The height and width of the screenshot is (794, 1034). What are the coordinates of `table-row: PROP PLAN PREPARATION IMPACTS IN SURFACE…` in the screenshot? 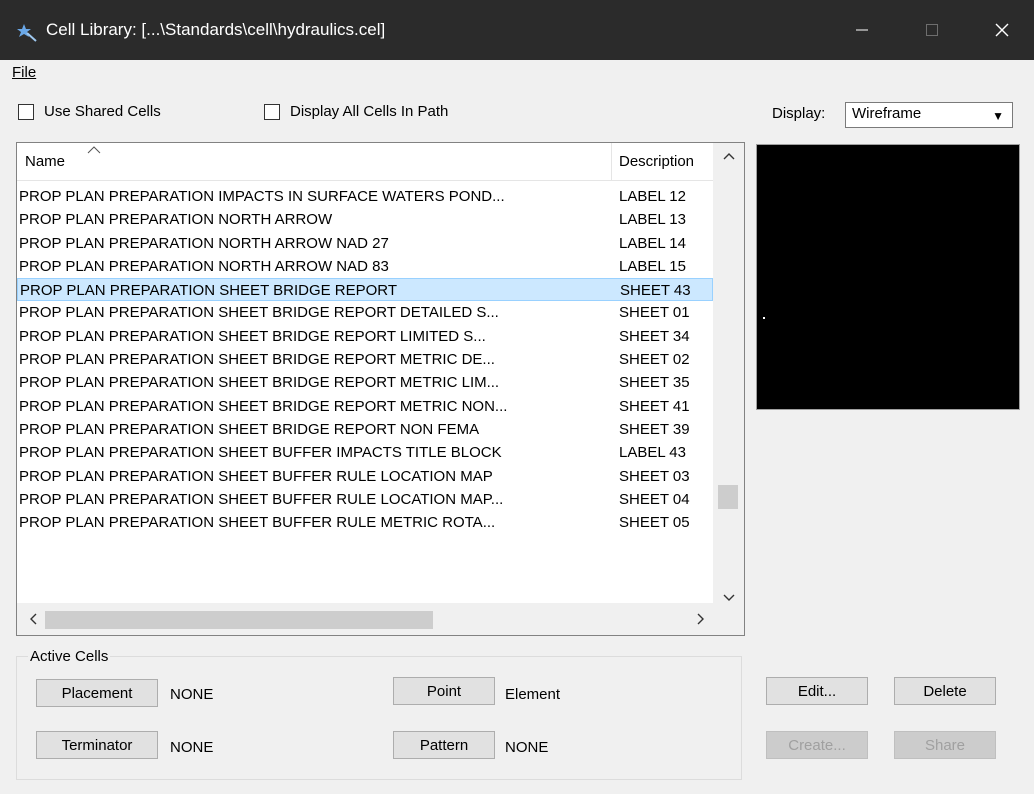 It's located at (365, 196).